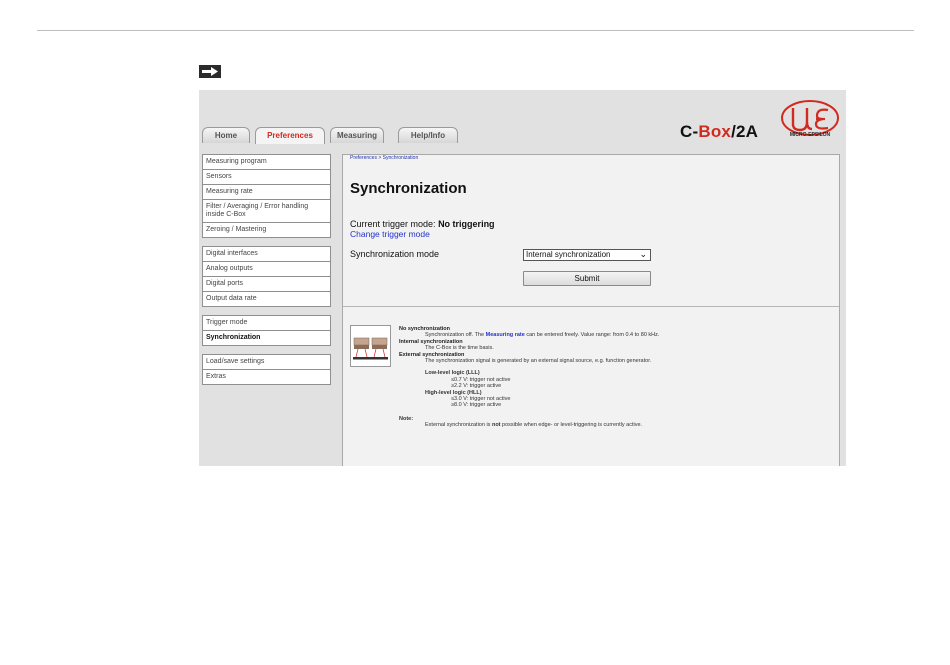 This screenshot has height=665, width=950. Describe the element at coordinates (266, 177) in the screenshot. I see `sidebar-item-sensors: Sensors` at that location.